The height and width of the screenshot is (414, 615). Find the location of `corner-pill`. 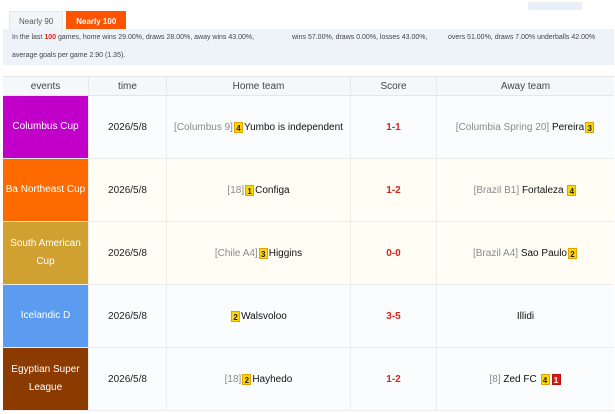

corner-pill is located at coordinates (555, 6).